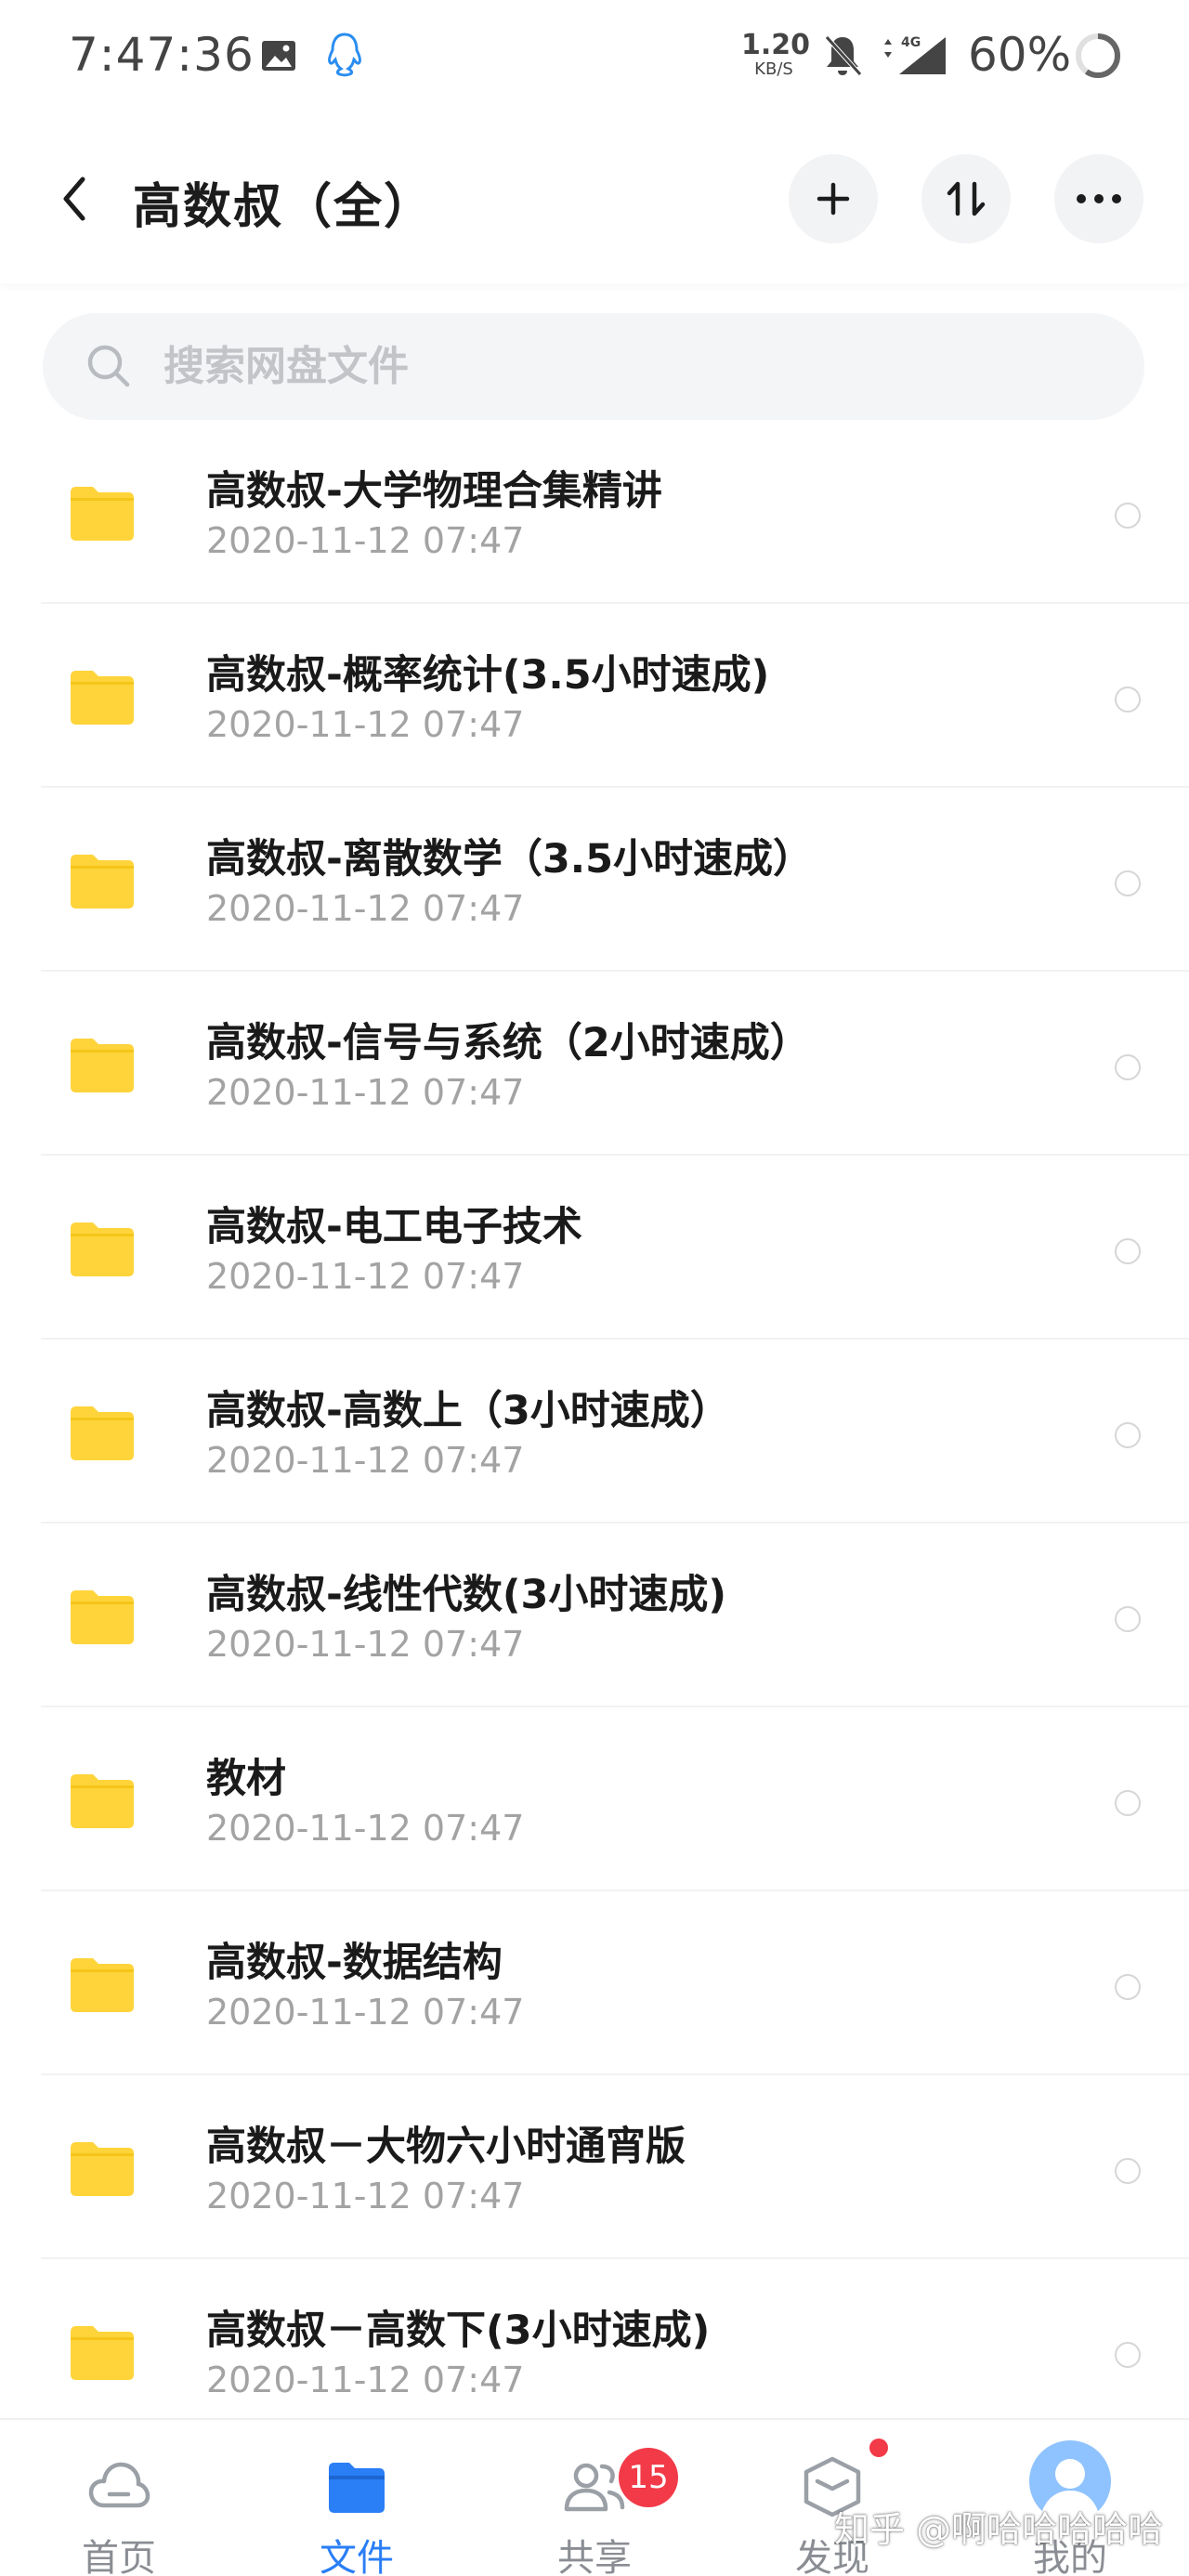 Image resolution: width=1189 pixels, height=2576 pixels. I want to click on file-row: 高数叔-大学物理合集精讲 2020-11-12 07:47, so click(594, 512).